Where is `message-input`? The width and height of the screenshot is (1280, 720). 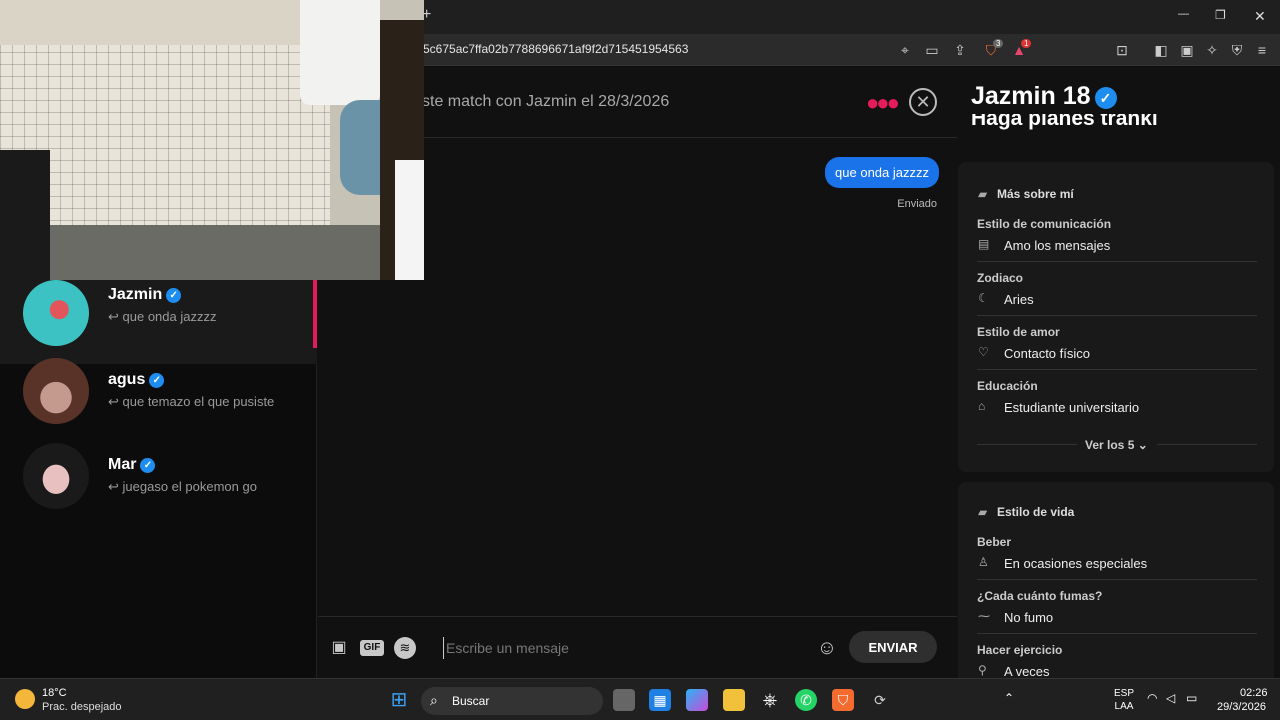
message-input is located at coordinates (628, 648).